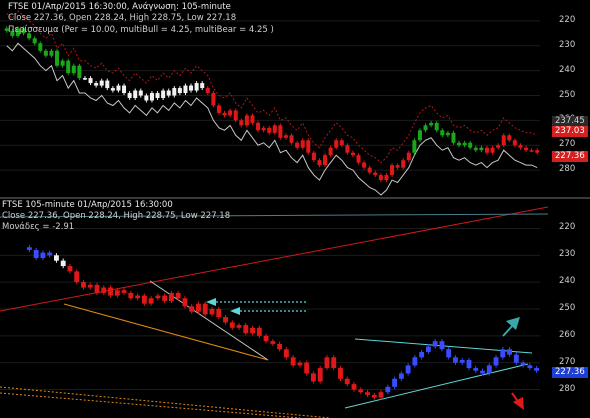 The image size is (590, 418). What do you see at coordinates (511, 327) in the screenshot?
I see `breakout-up-arrow` at bounding box center [511, 327].